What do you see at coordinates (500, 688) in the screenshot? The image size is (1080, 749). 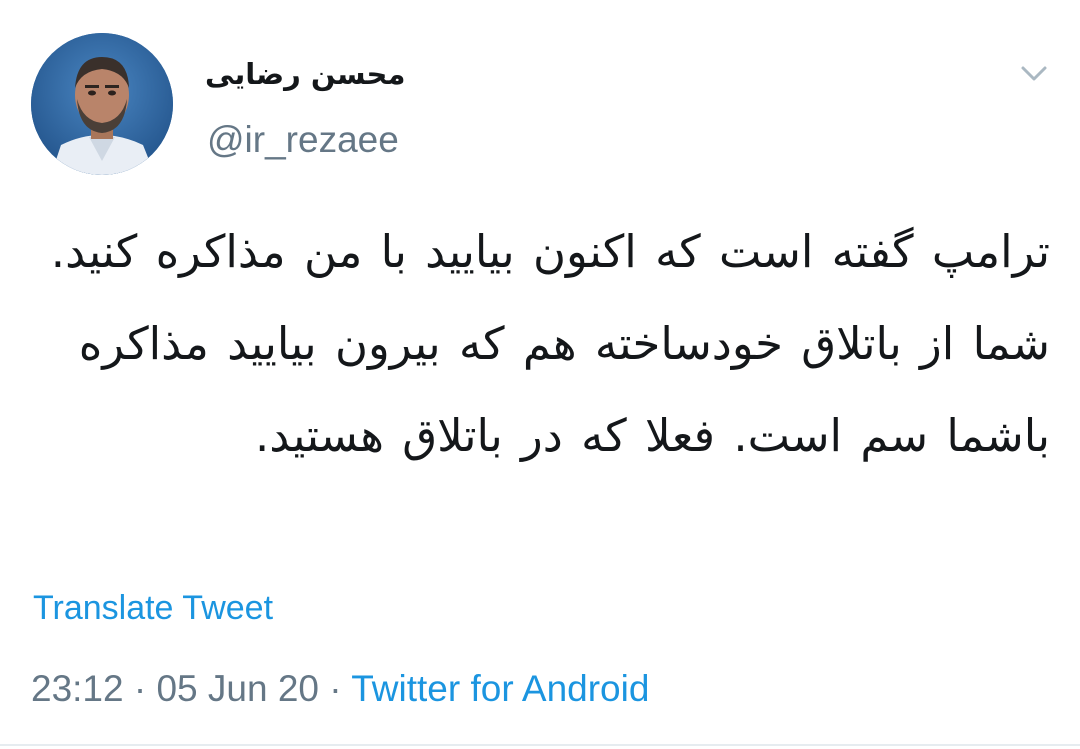 I see `tweet-source-link: Twitter for Android` at bounding box center [500, 688].